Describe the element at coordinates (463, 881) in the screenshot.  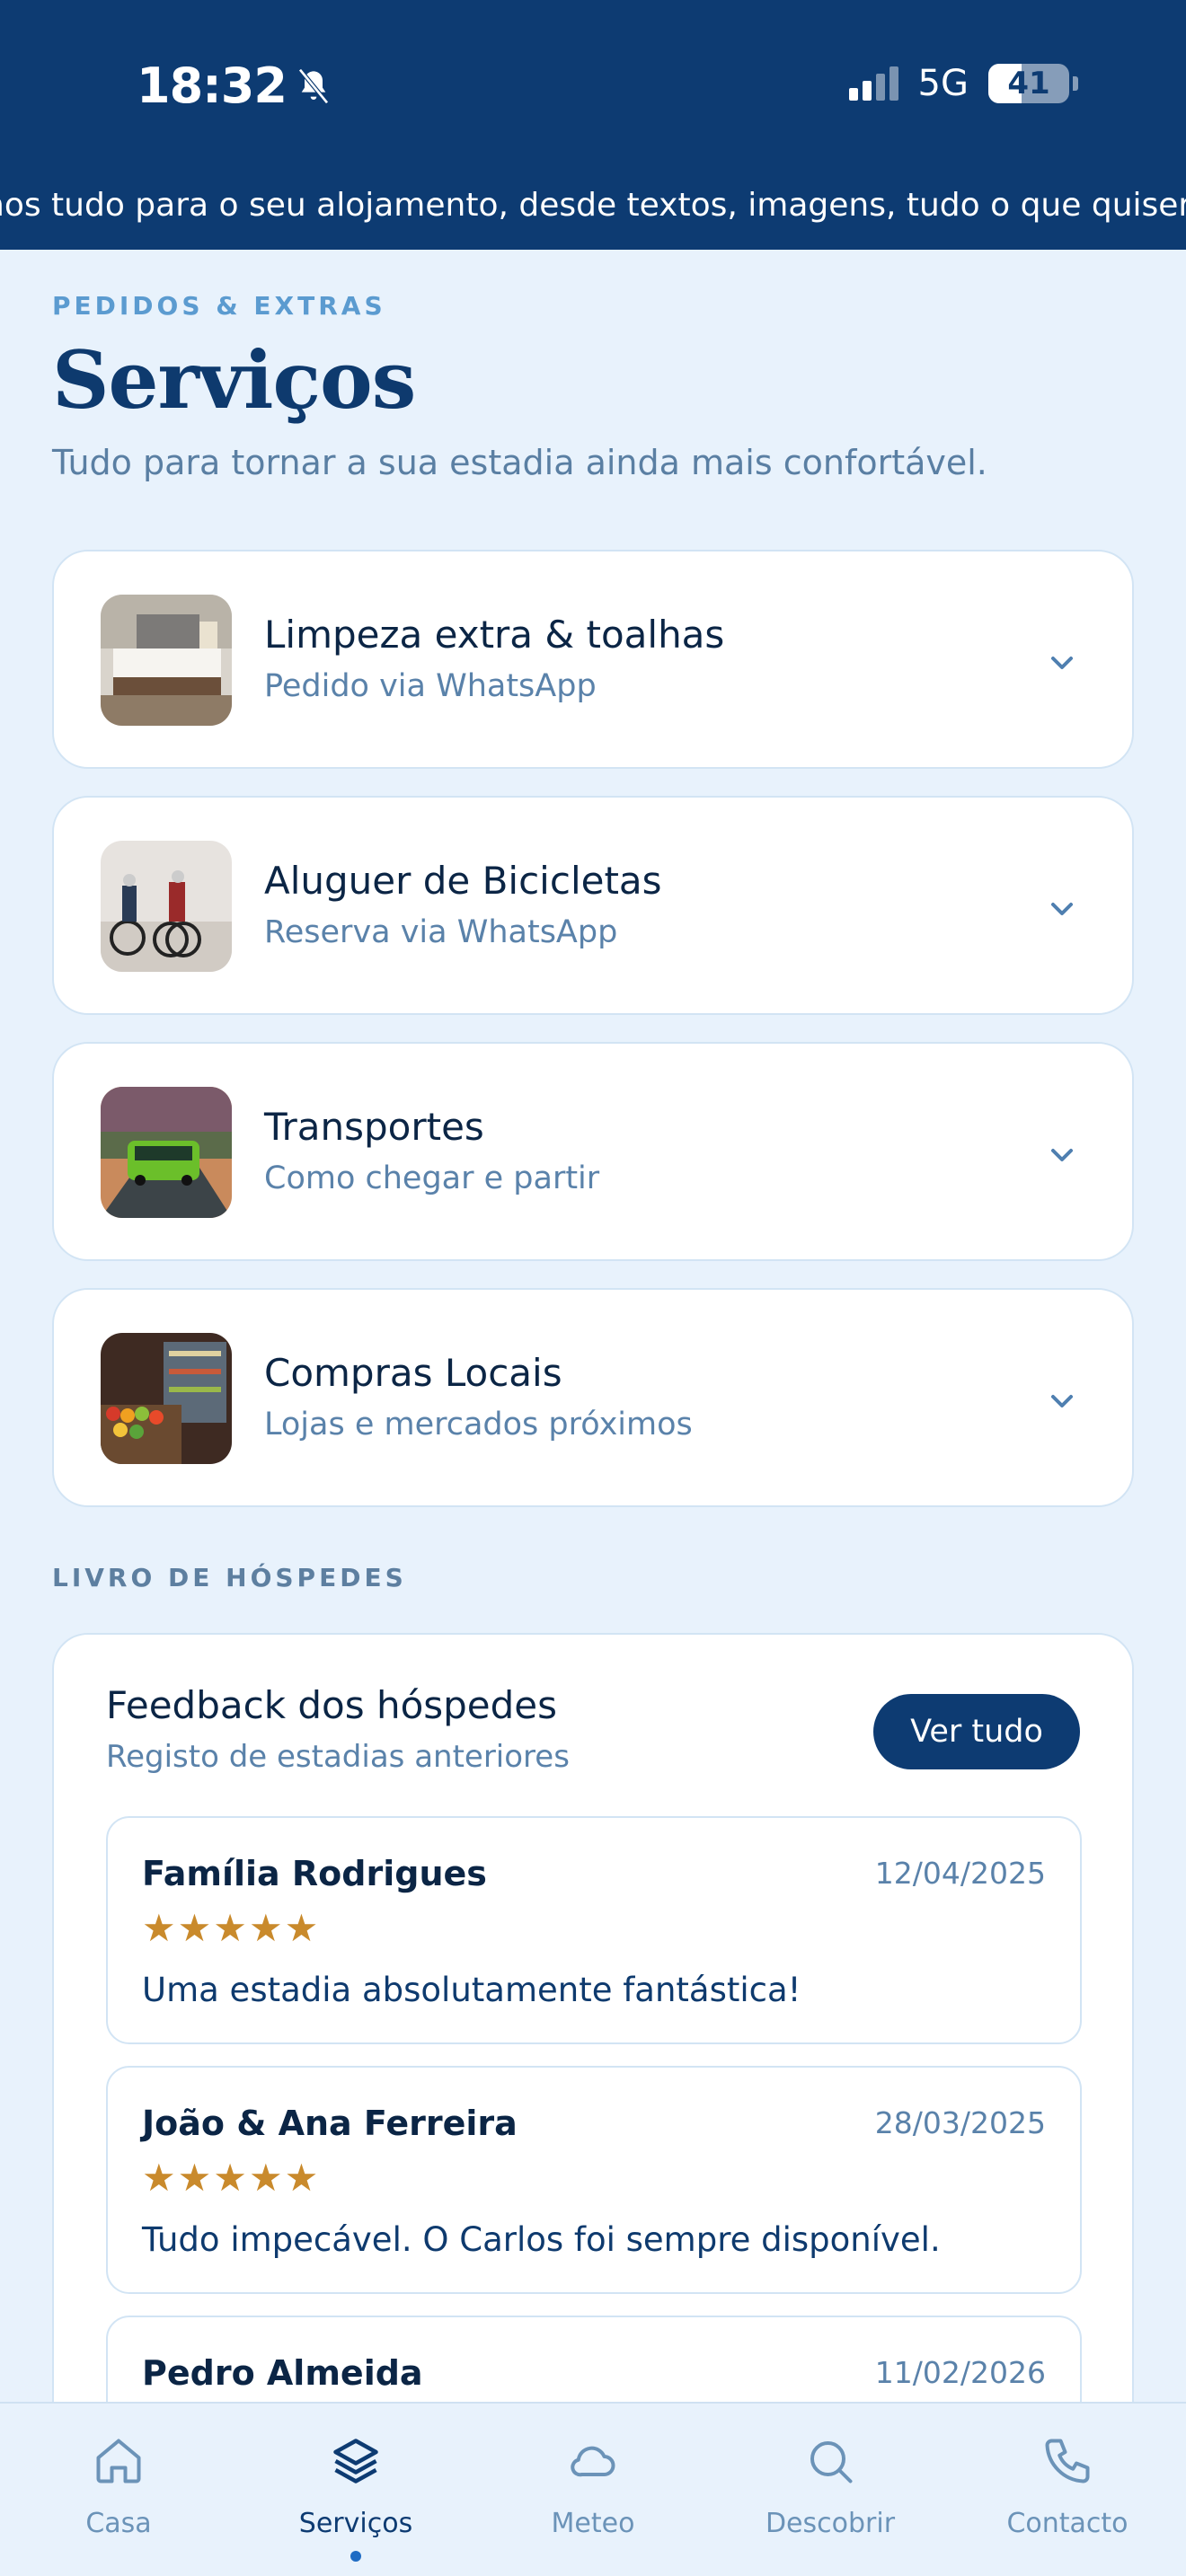
I see `service-title: Aluguer de Bicicletas` at that location.